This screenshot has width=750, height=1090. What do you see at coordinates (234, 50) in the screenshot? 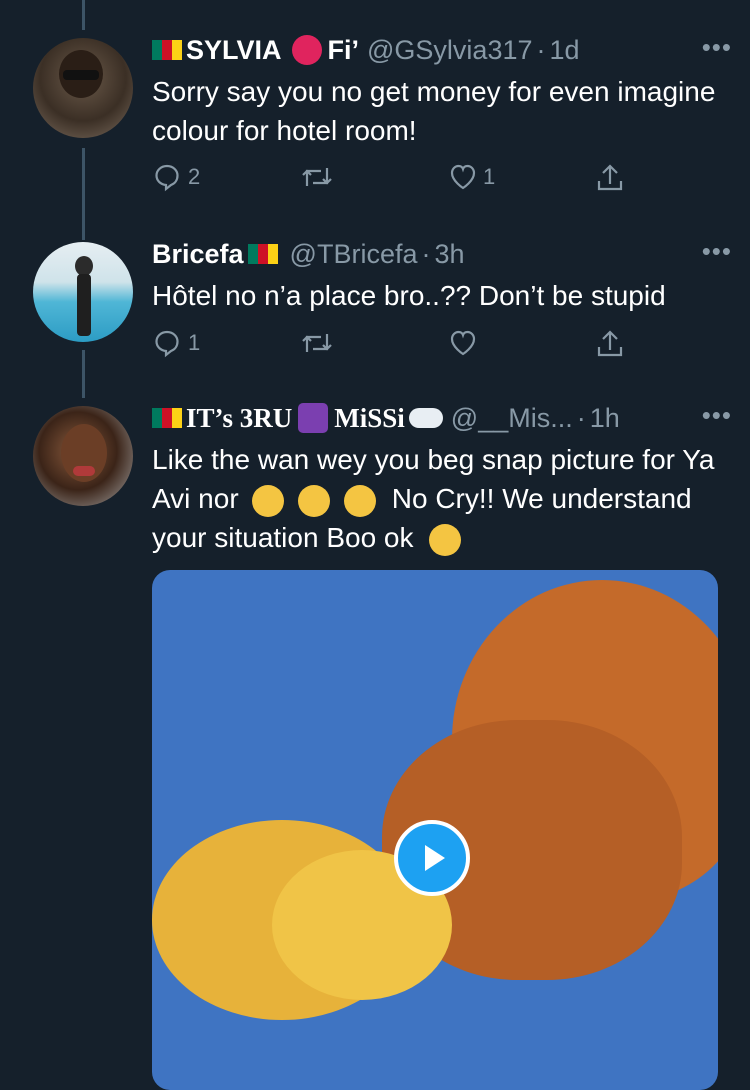
I see `display-name: SYLVIA` at bounding box center [234, 50].